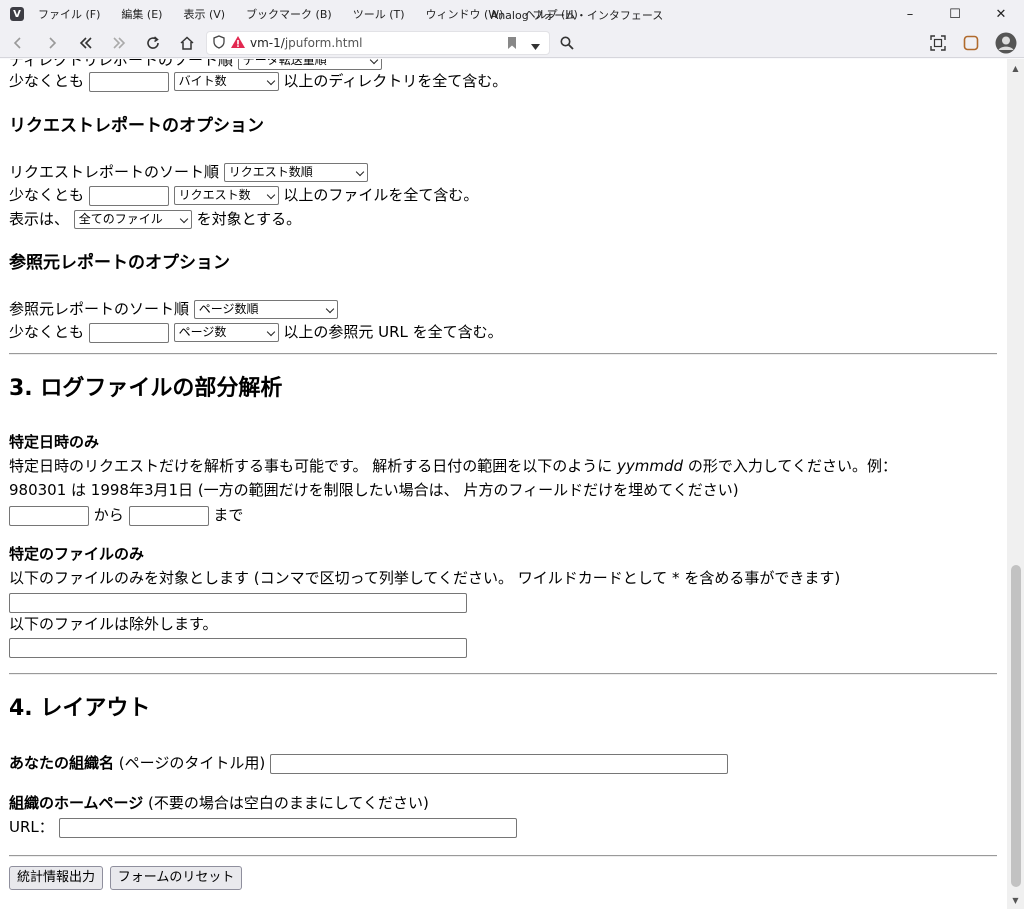  Describe the element at coordinates (119, 43) in the screenshot. I see `fast-forward-icon` at that location.